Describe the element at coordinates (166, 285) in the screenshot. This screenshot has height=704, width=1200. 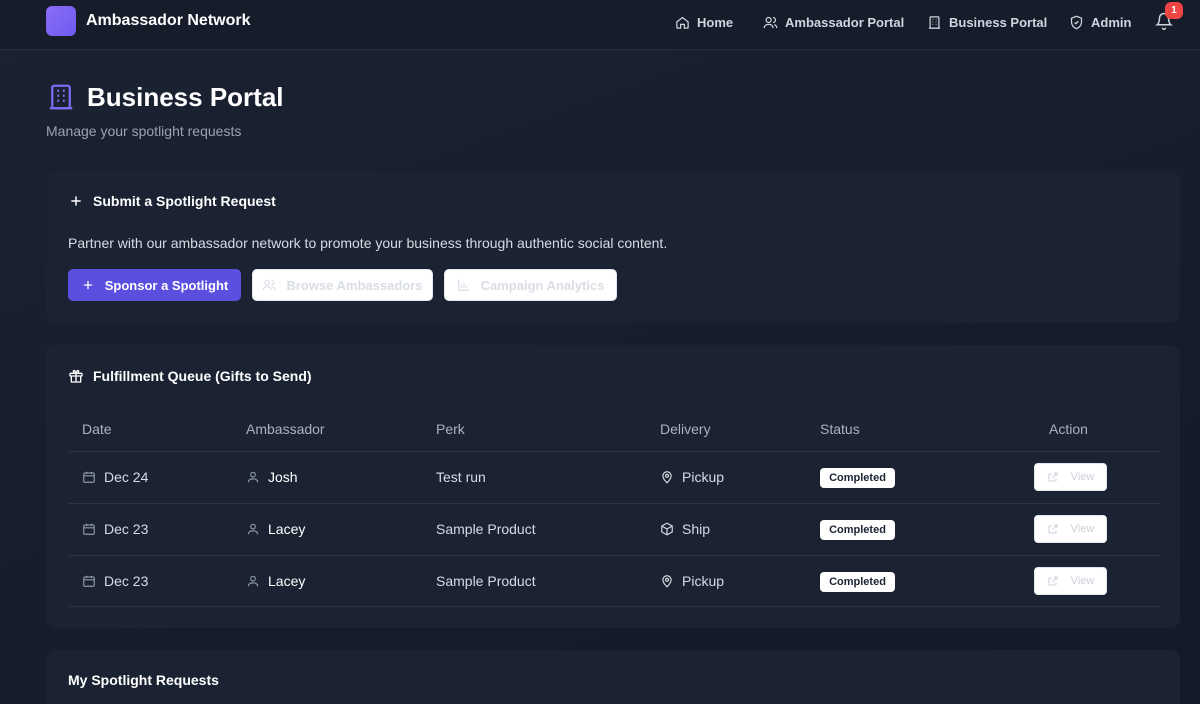
I see `sponsor-spotlight-label: Sponsor a Spotlight` at that location.